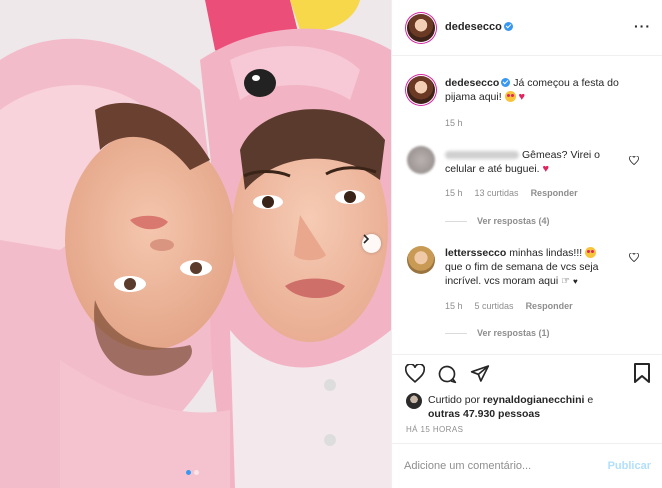 The height and width of the screenshot is (488, 662). Describe the element at coordinates (515, 306) in the screenshot. I see `comment-2-meta: 15 h 5 curtidas Responder` at that location.